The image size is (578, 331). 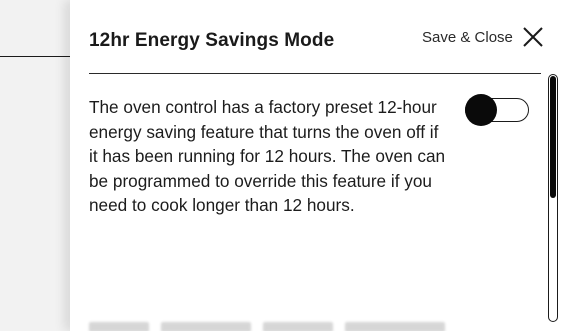 What do you see at coordinates (498, 110) in the screenshot?
I see `energy-savings-toggle` at bounding box center [498, 110].